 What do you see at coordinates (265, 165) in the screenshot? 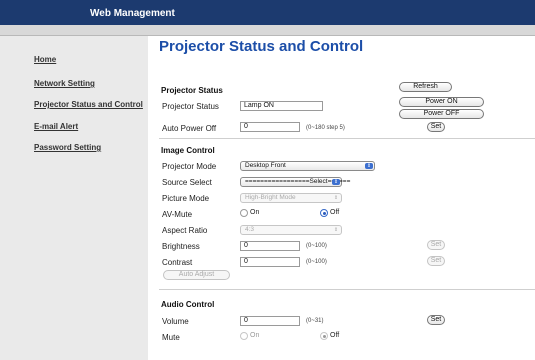
I see `projector-mode-value: Desktop Front` at bounding box center [265, 165].